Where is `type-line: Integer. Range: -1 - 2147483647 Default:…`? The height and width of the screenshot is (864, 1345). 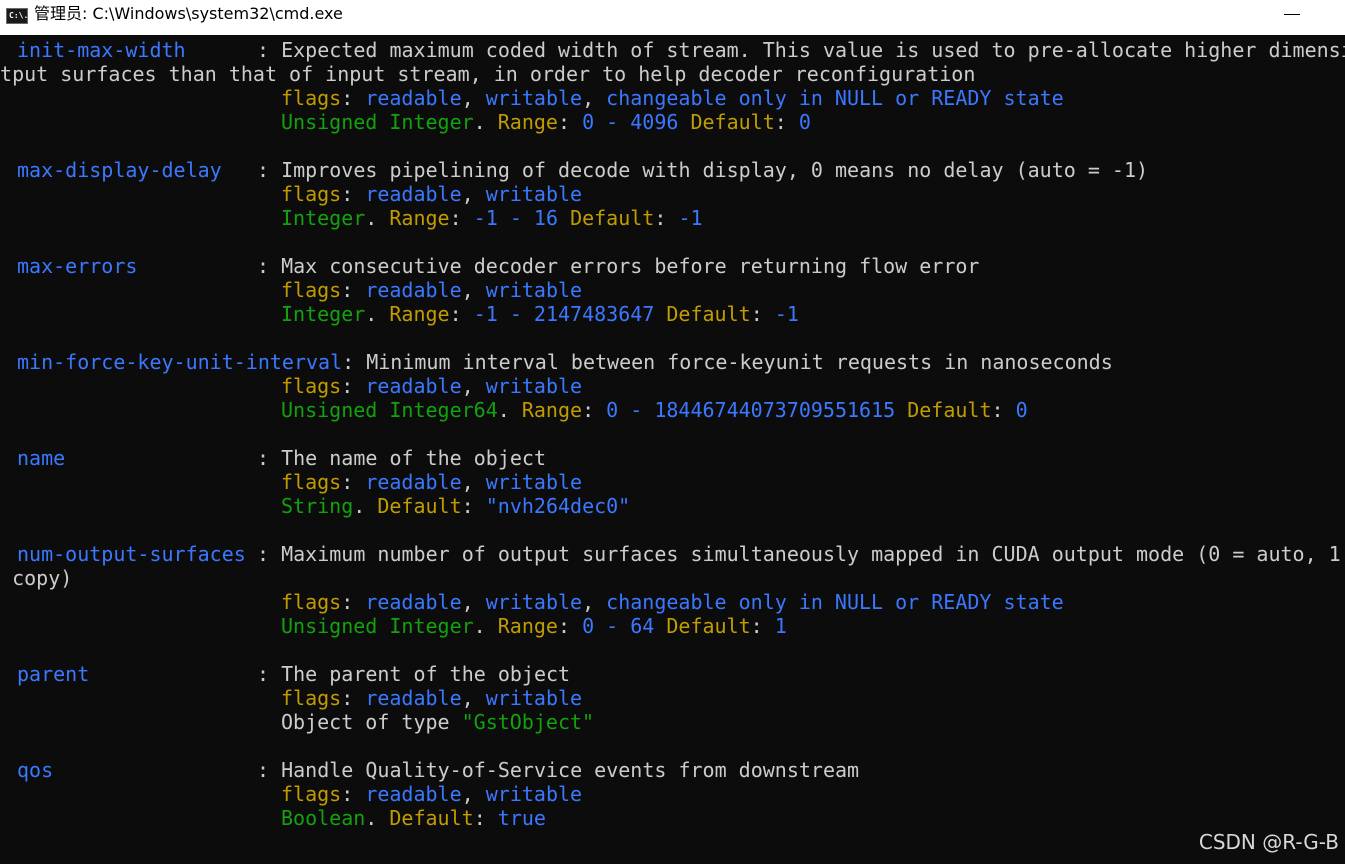 type-line: Integer. Range: -1 - 2147483647 Default:… is located at coordinates (540, 314).